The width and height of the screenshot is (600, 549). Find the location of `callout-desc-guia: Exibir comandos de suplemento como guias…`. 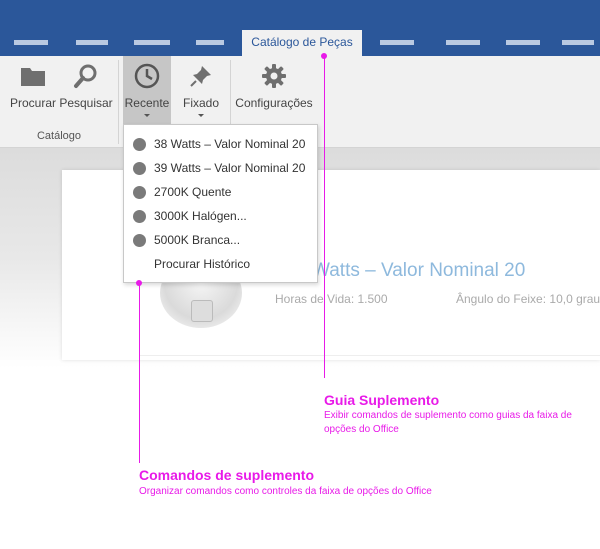

callout-desc-guia: Exibir comandos de suplemento como guias… is located at coordinates (448, 422).